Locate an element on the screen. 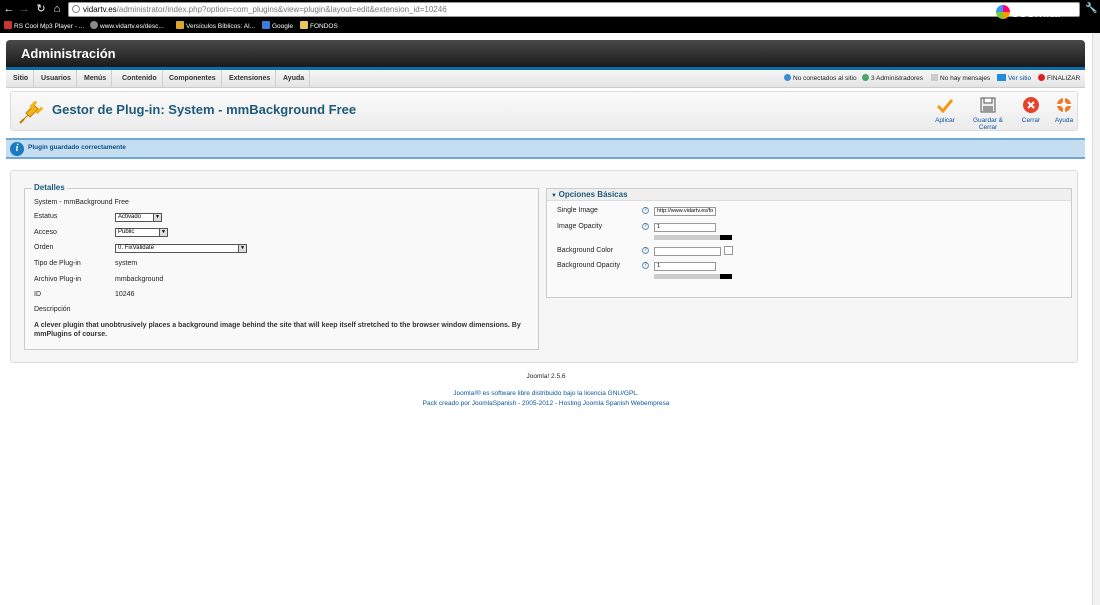 This screenshot has width=1100, height=605. access-value: Public is located at coordinates (126, 232).